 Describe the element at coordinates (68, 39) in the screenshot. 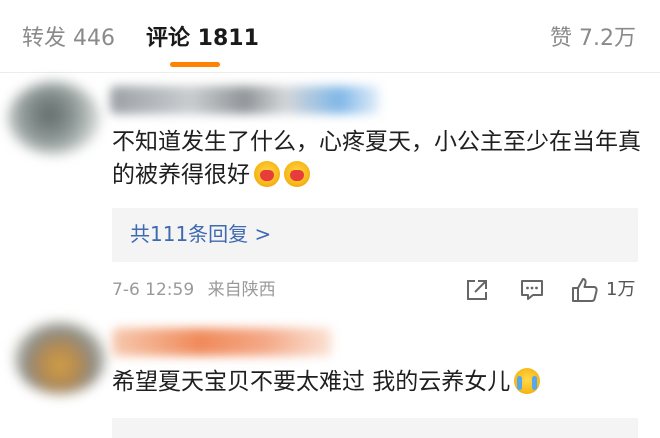

I see `tab-reposts: 转发 446` at that location.